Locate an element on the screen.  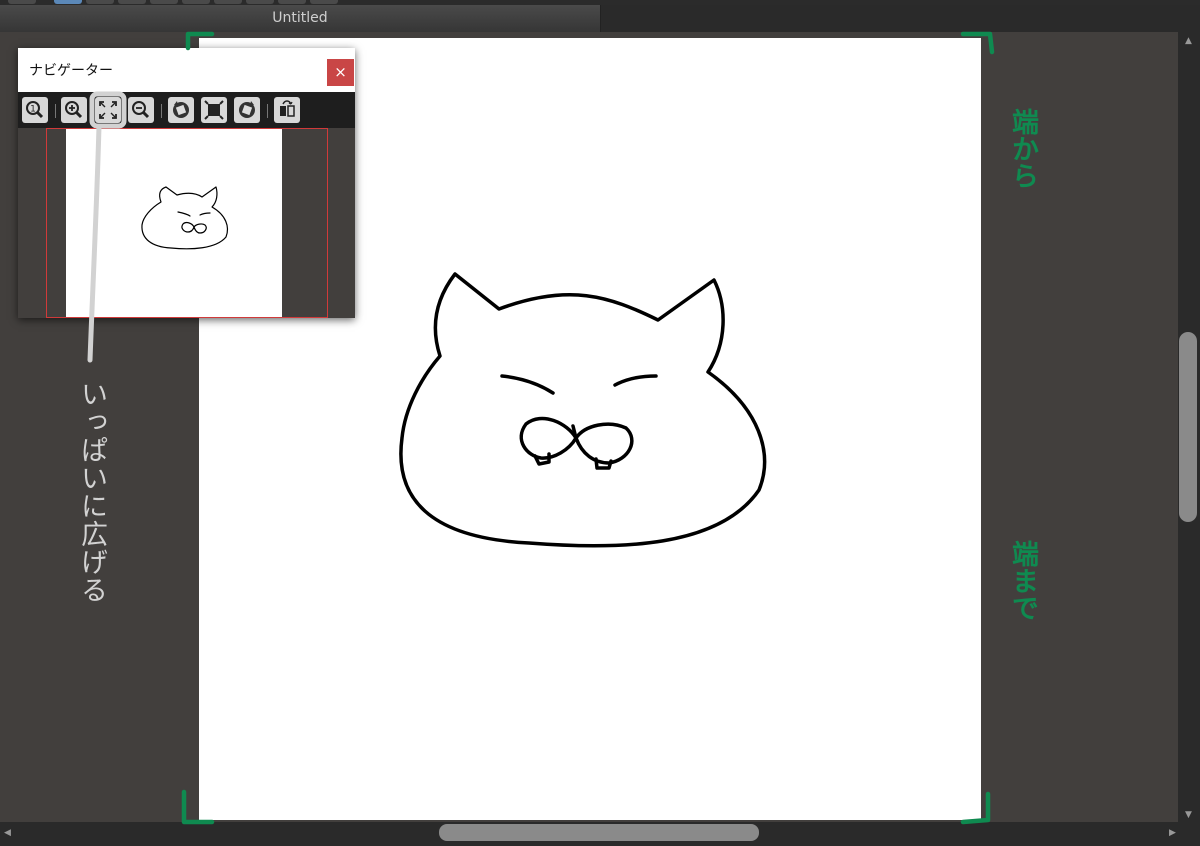
scroll-right-arrow-icon: ▶ is located at coordinates (1172, 833).